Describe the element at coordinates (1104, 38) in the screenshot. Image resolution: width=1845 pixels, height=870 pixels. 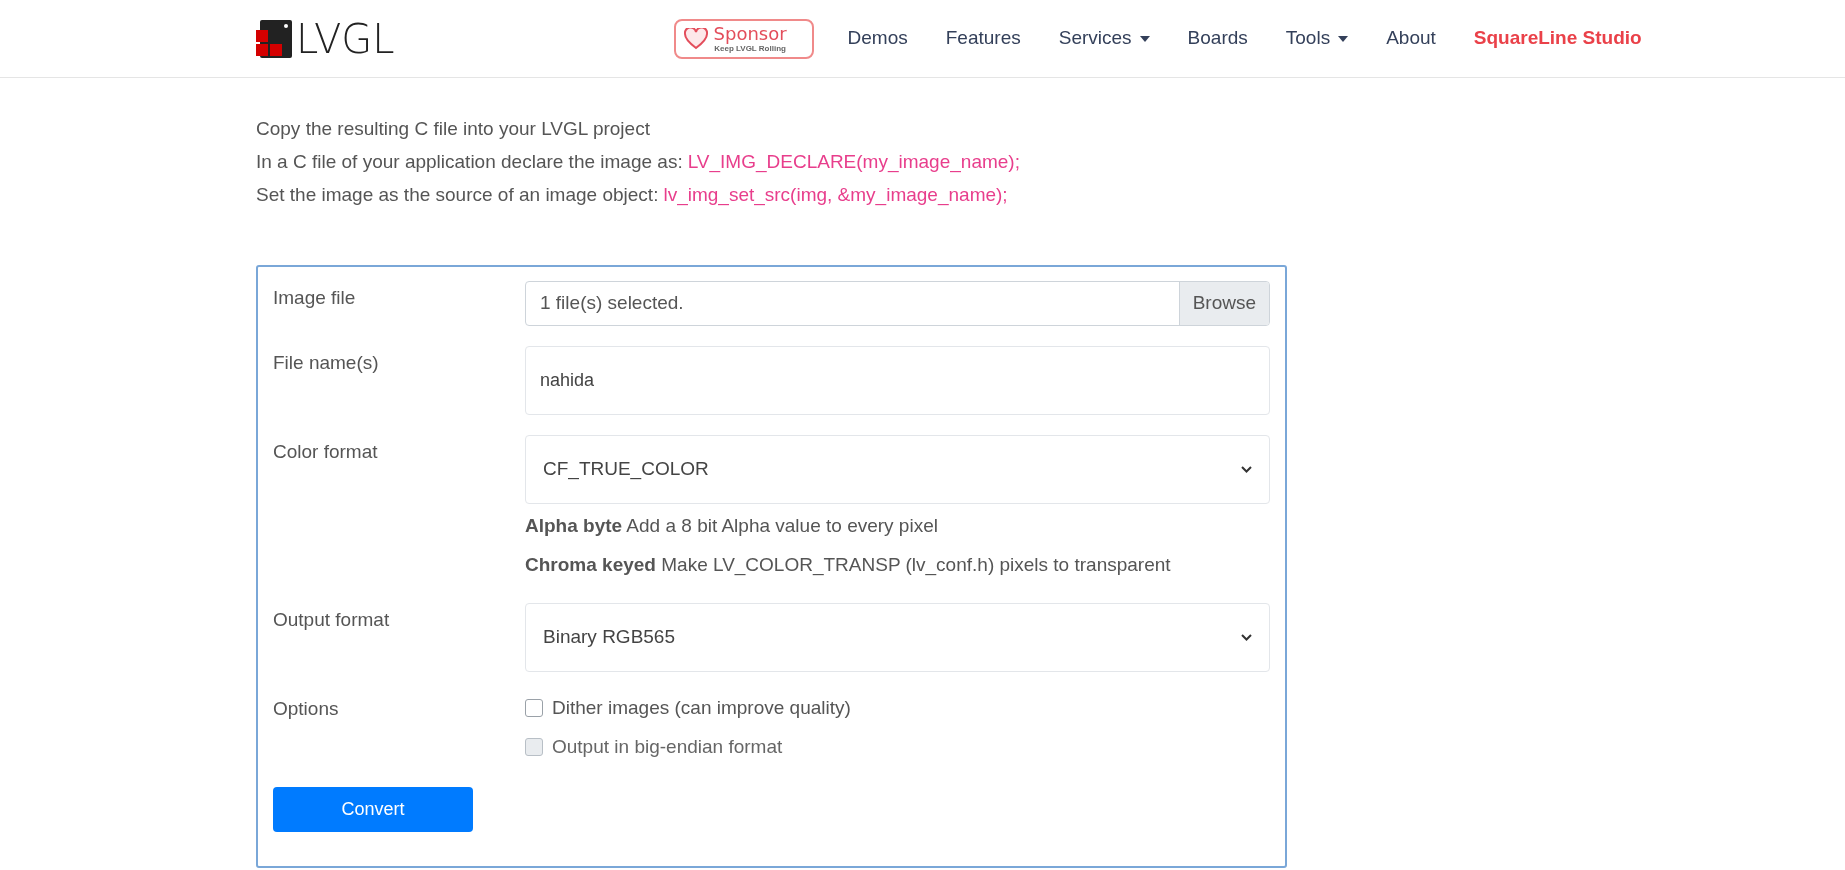
I see `nav-dropdown: Services` at that location.